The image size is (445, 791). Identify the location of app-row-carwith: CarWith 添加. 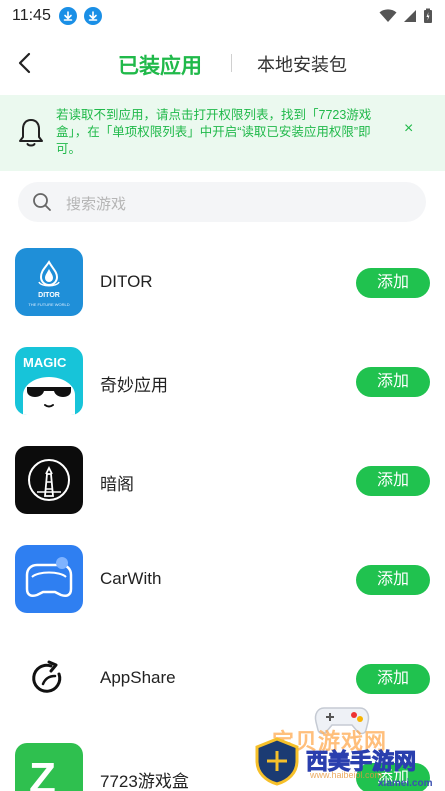
(222, 580).